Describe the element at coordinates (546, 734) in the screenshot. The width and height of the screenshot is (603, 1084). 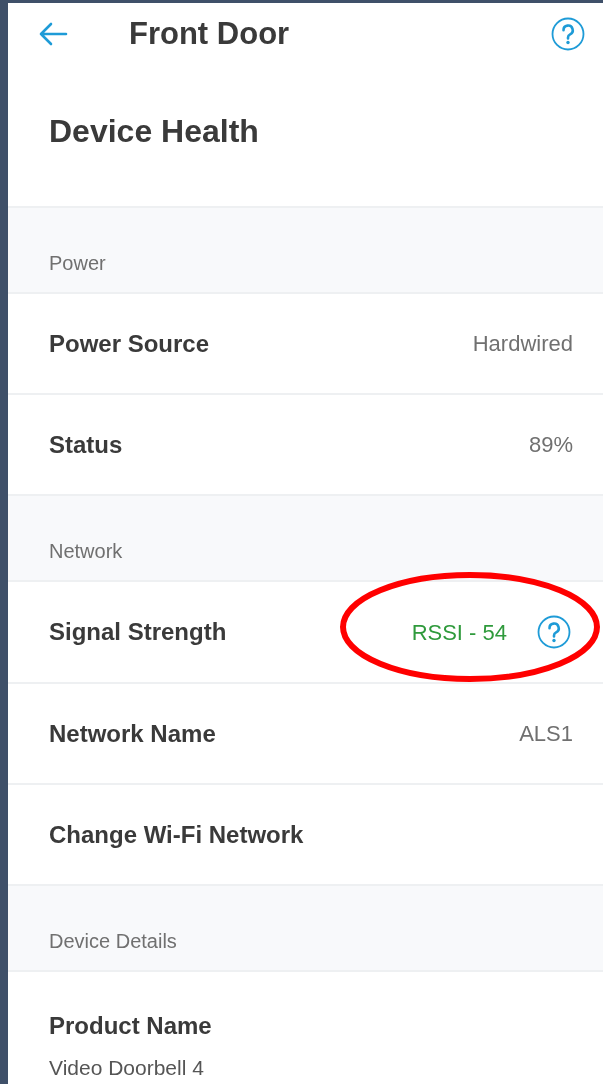
I see `row-value: ALS1` at that location.